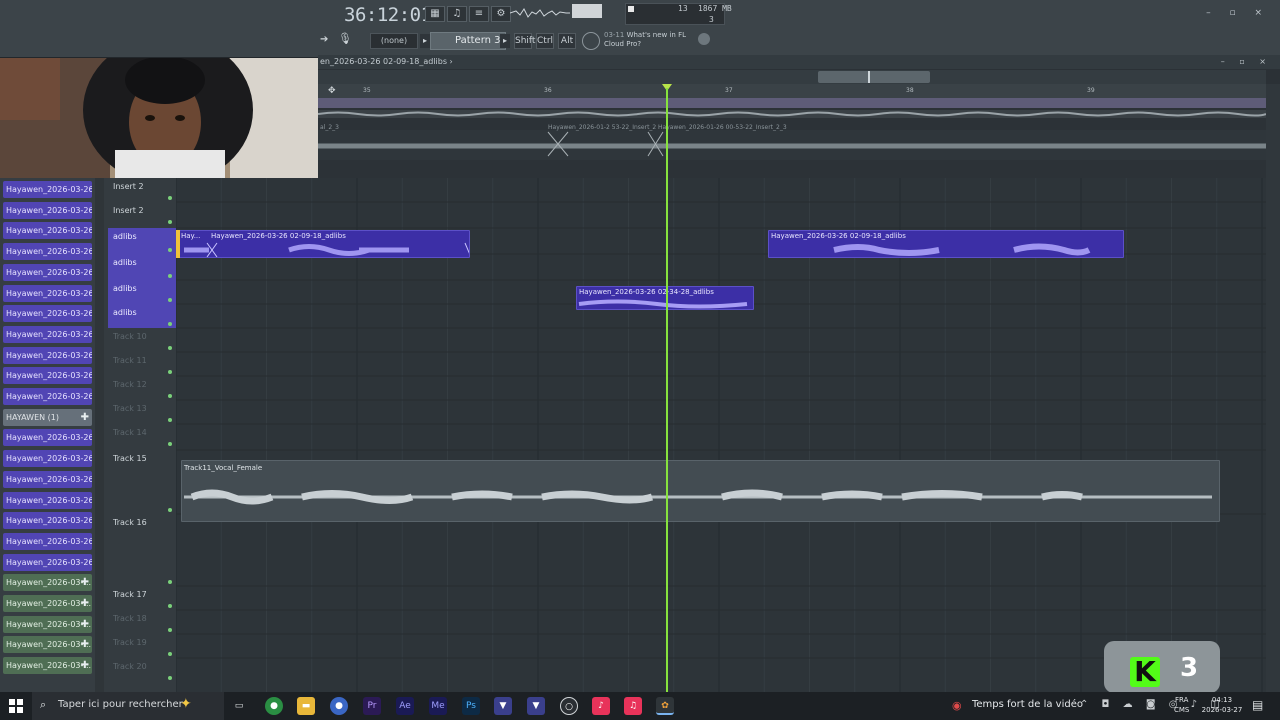 The image size is (1280, 720). I want to click on track-header: Track 10, so click(142, 340).